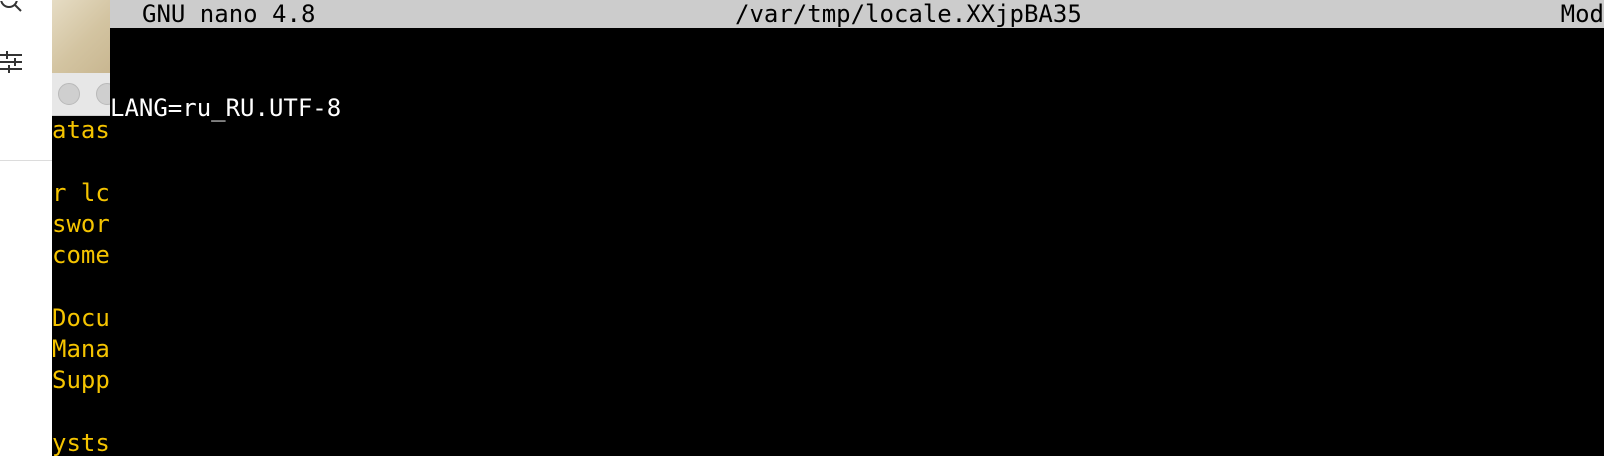  Describe the element at coordinates (81, 349) in the screenshot. I see `terminal-line: Mana` at that location.